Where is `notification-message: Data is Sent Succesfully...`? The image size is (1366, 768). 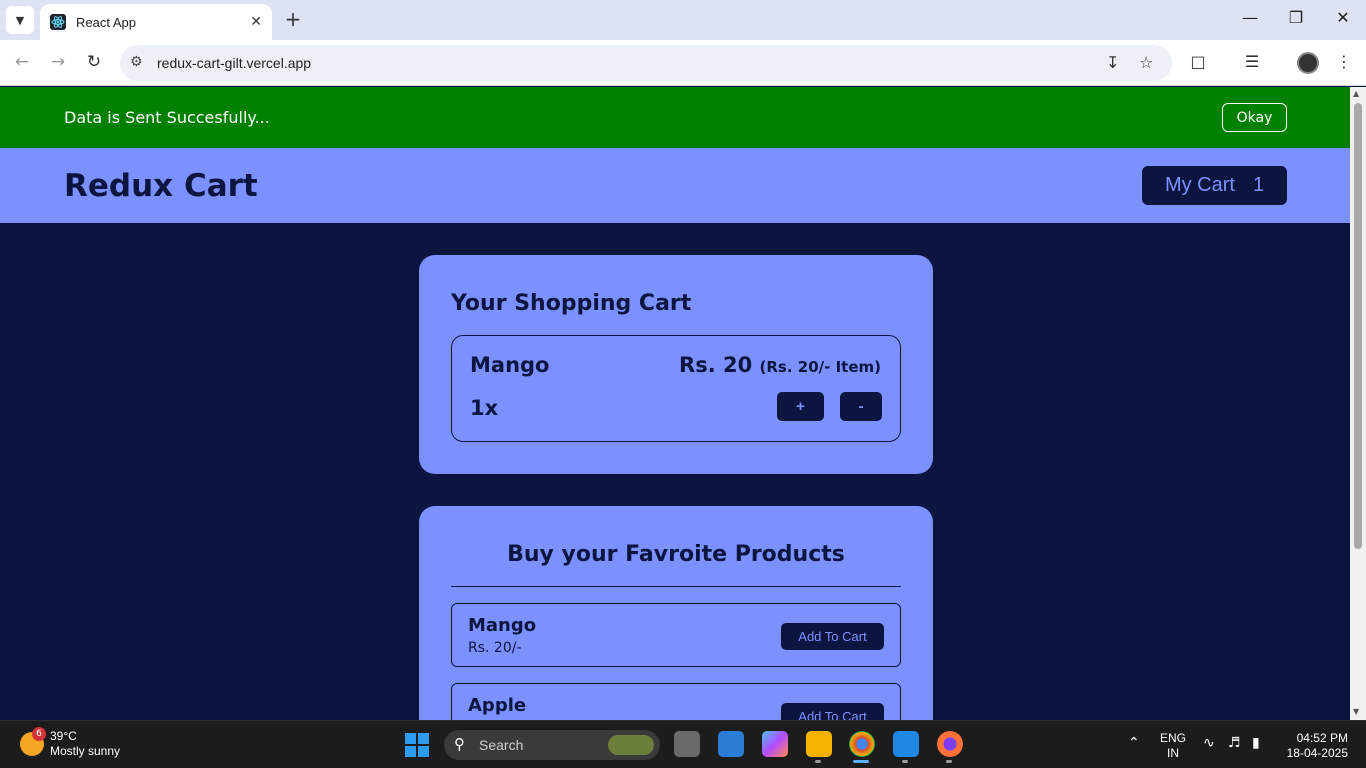
notification-message: Data is Sent Succesfully... is located at coordinates (167, 117).